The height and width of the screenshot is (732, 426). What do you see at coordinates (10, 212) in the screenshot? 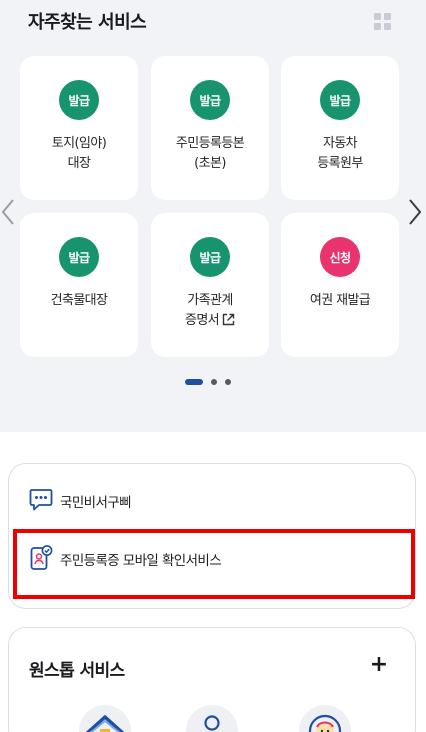
I see `chevron-left-icon` at bounding box center [10, 212].